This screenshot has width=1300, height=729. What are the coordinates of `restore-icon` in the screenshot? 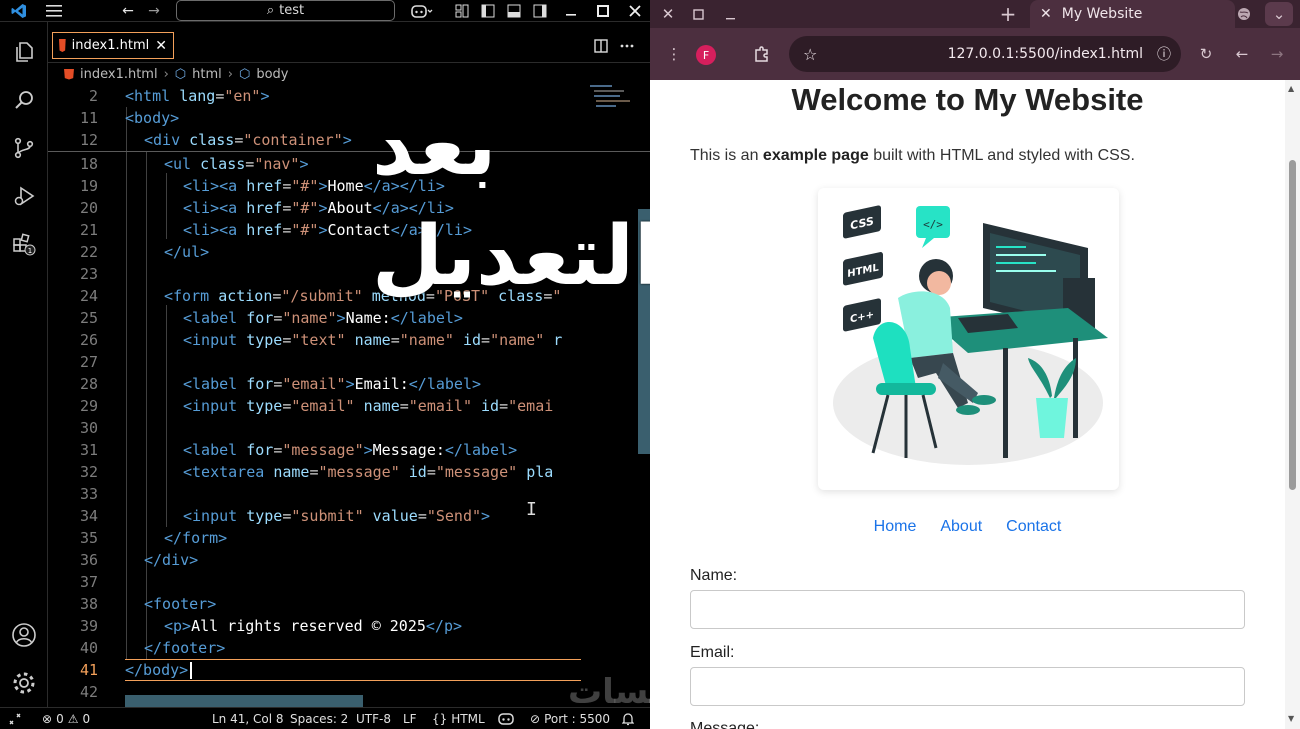 It's located at (698, 14).